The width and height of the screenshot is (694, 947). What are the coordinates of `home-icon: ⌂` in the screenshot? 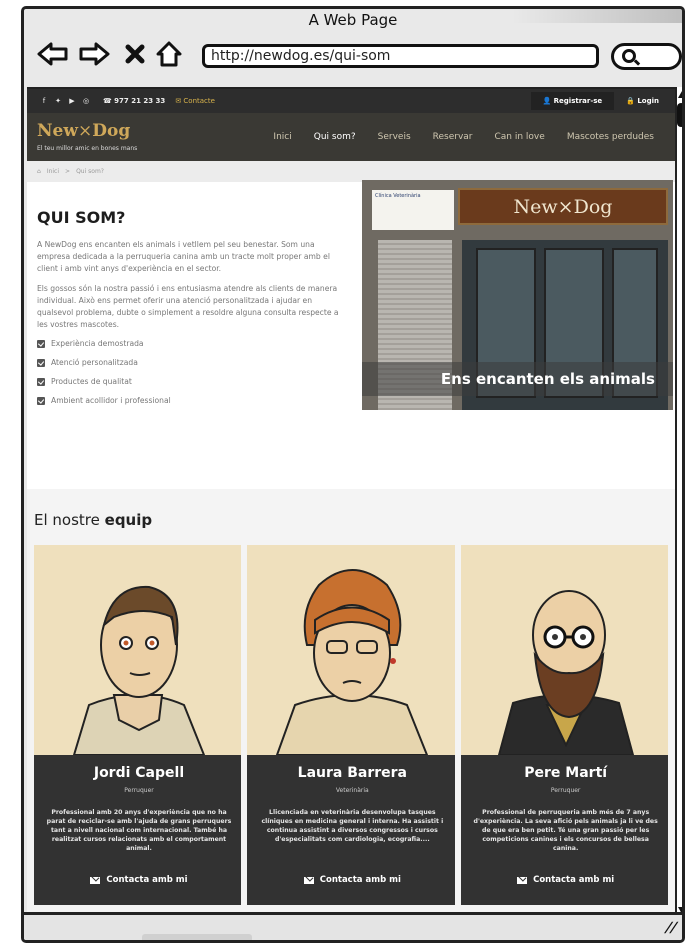 It's located at (39, 171).